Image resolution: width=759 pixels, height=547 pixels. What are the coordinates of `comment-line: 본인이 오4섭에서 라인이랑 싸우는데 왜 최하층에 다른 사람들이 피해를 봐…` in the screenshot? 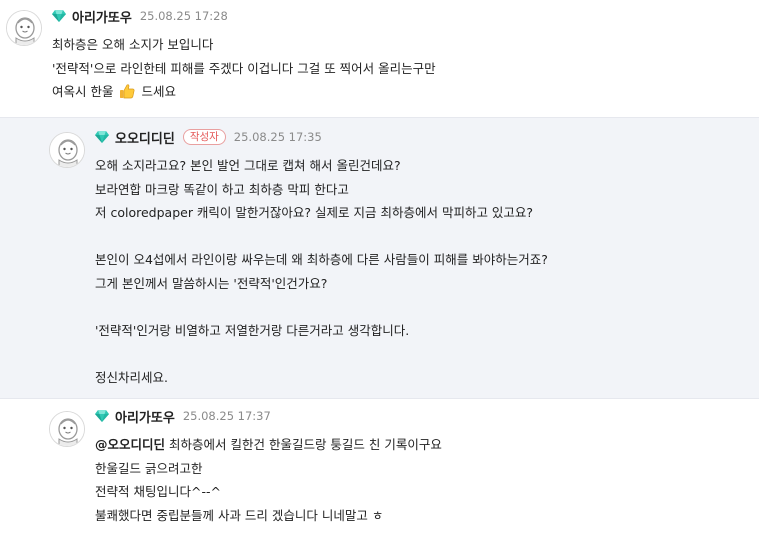 It's located at (321, 259).